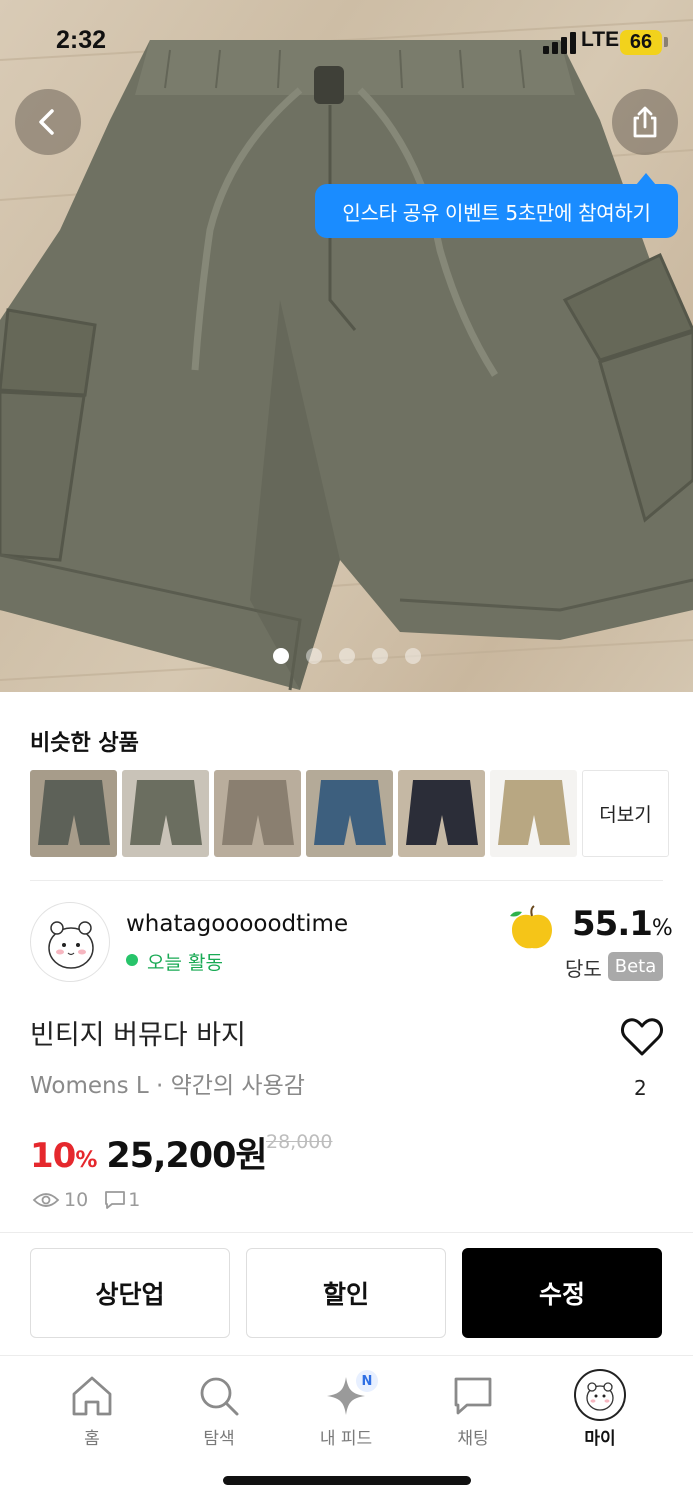  I want to click on price-row: 10 % 25,200원, so click(149, 1152).